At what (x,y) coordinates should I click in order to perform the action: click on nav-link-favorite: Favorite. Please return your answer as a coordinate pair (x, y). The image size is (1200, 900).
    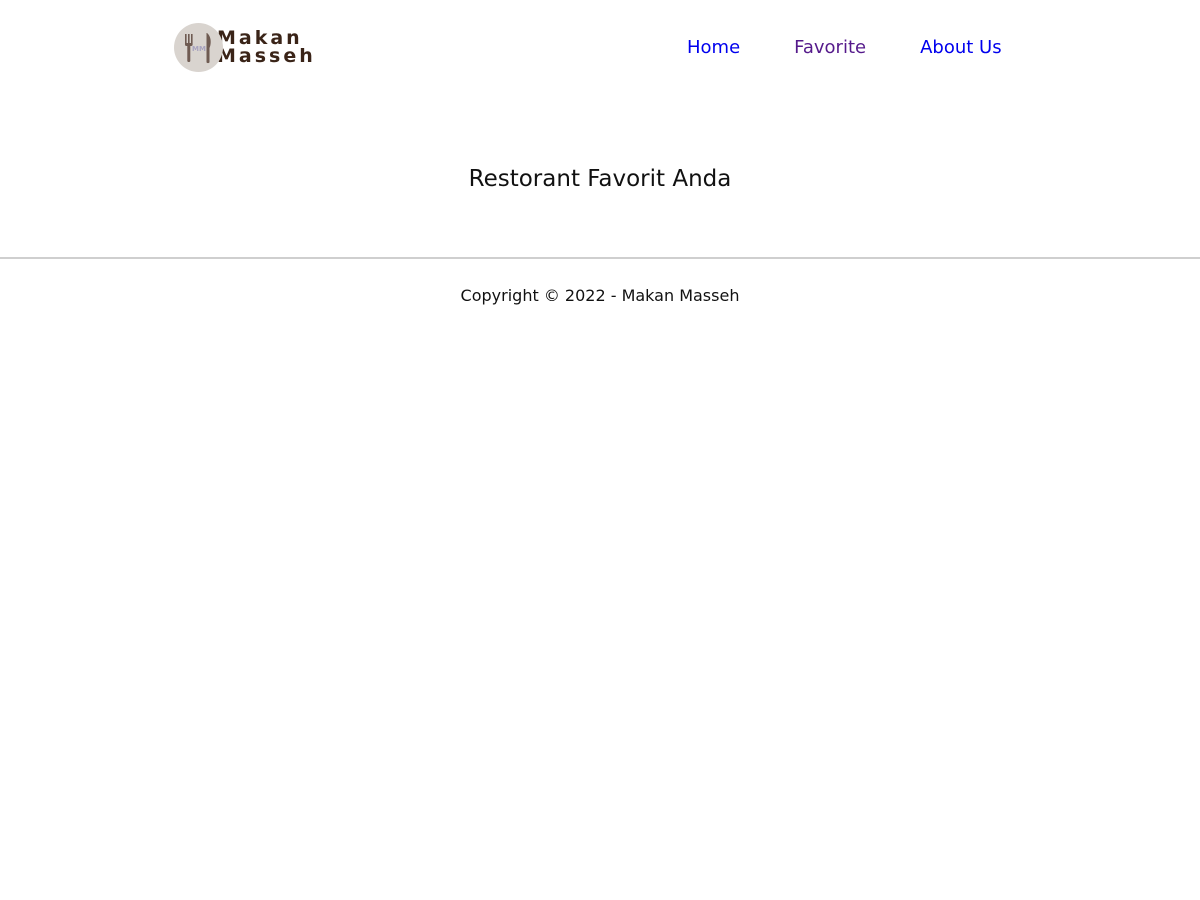
    Looking at the image, I should click on (830, 47).